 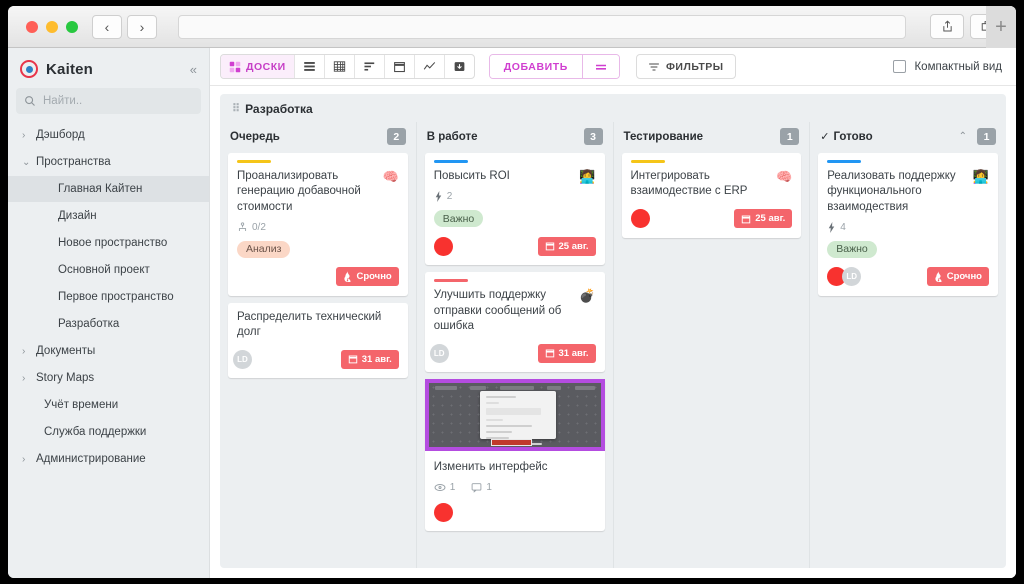 I want to click on sidebar-item-9: › Story Maps, so click(x=108, y=378).